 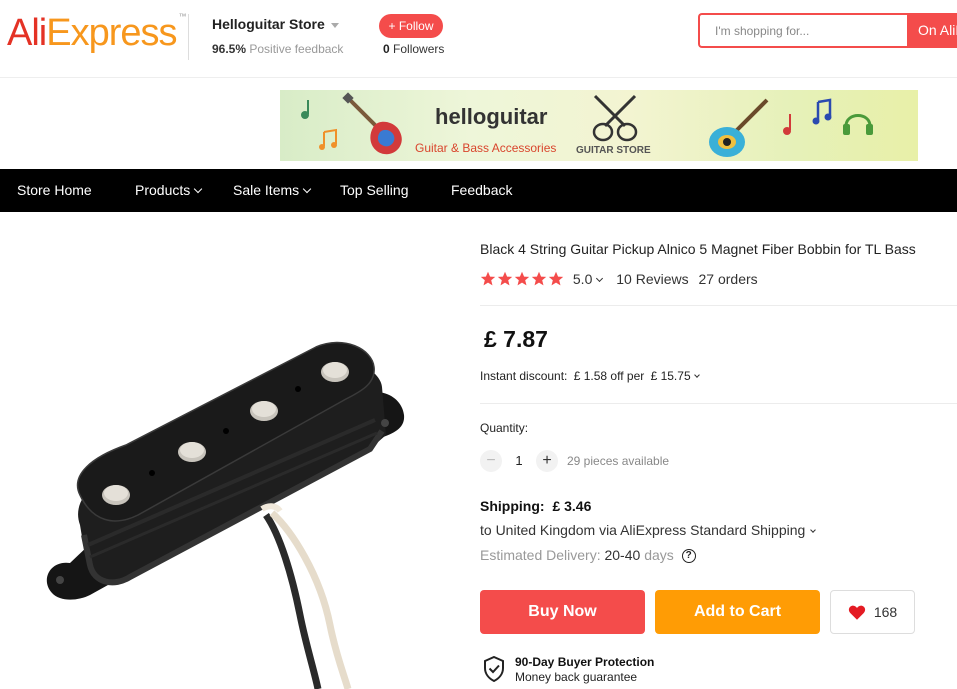 What do you see at coordinates (188, 37) in the screenshot?
I see `header-divider` at bounding box center [188, 37].